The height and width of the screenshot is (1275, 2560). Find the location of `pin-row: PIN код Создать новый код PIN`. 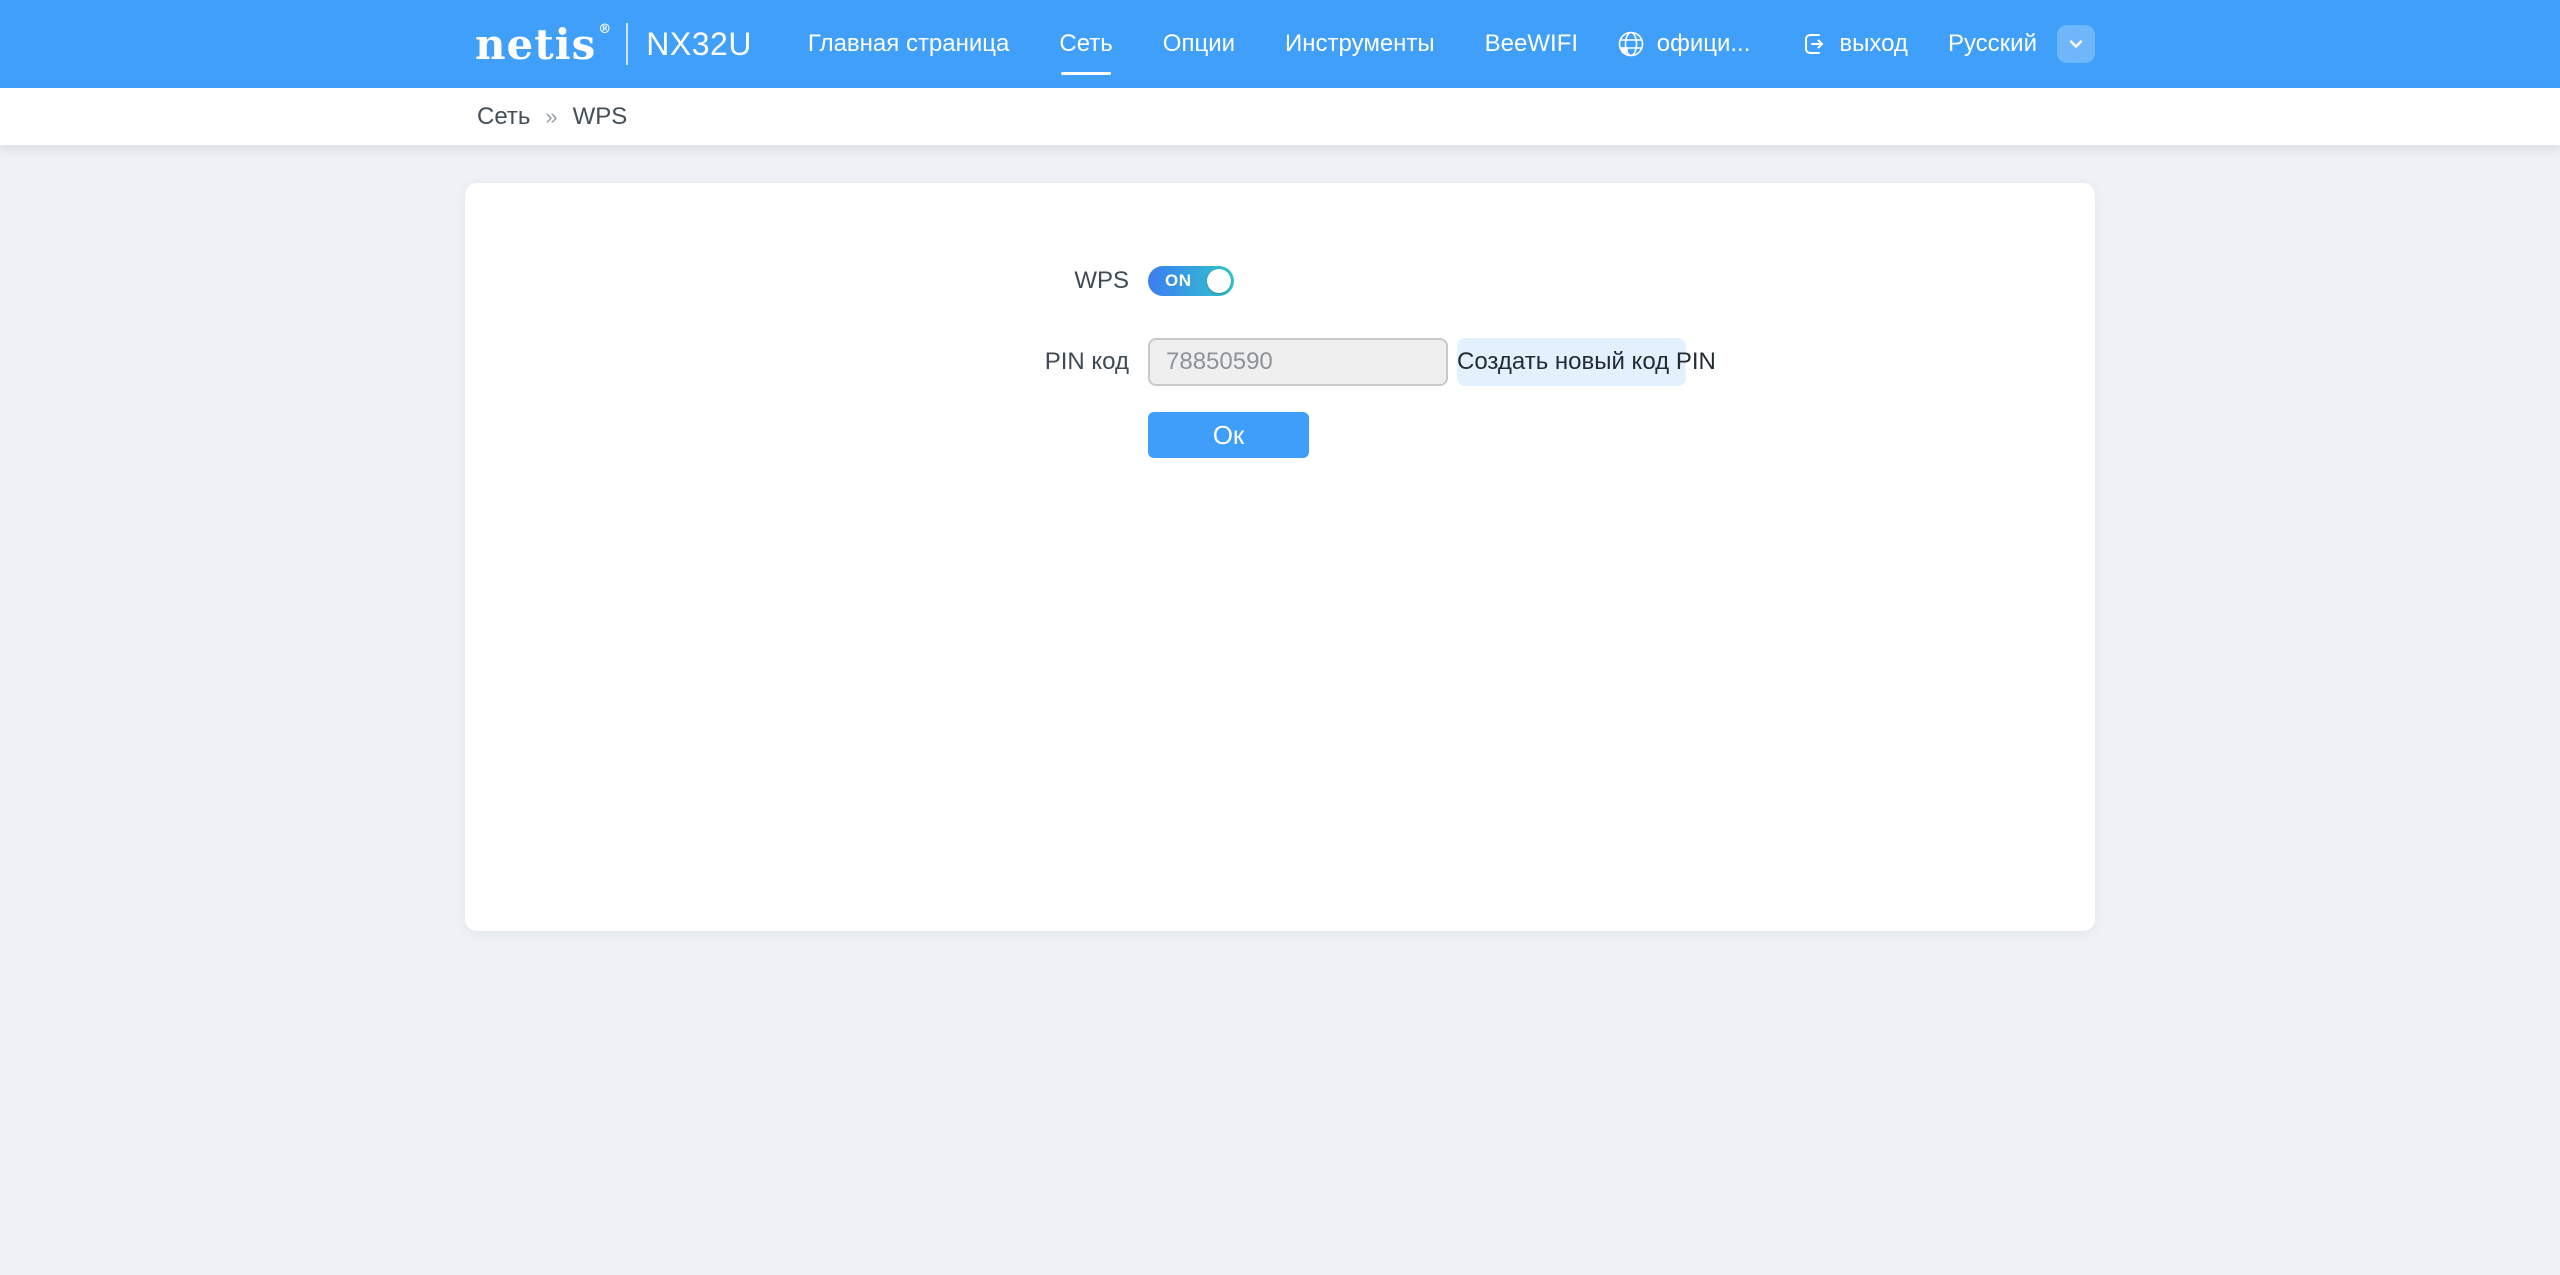

pin-row: PIN код Создать новый код PIN is located at coordinates (1280, 362).